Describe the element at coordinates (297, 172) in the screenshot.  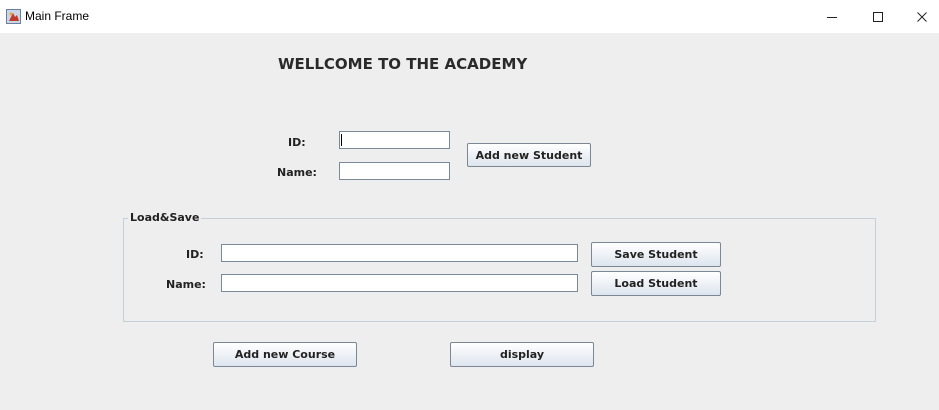
I see `student-name-label: Name:` at that location.